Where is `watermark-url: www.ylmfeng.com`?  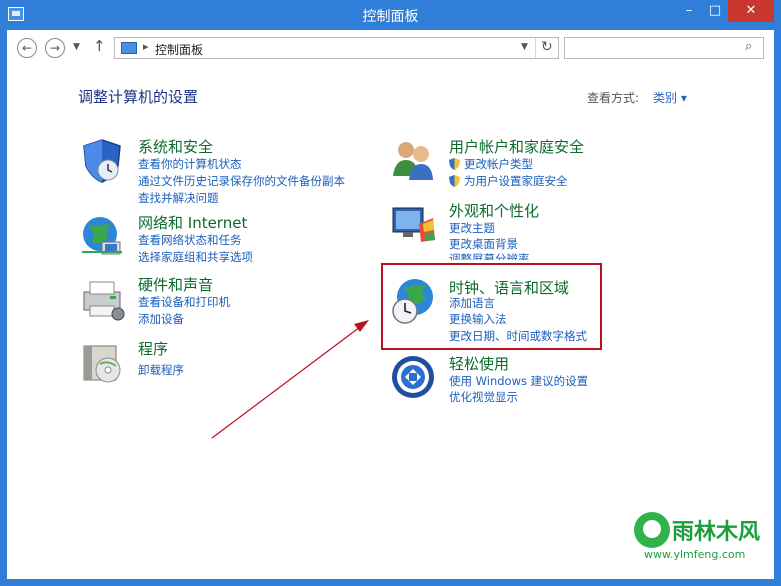
watermark-url: www.ylmfeng.com is located at coordinates (695, 554).